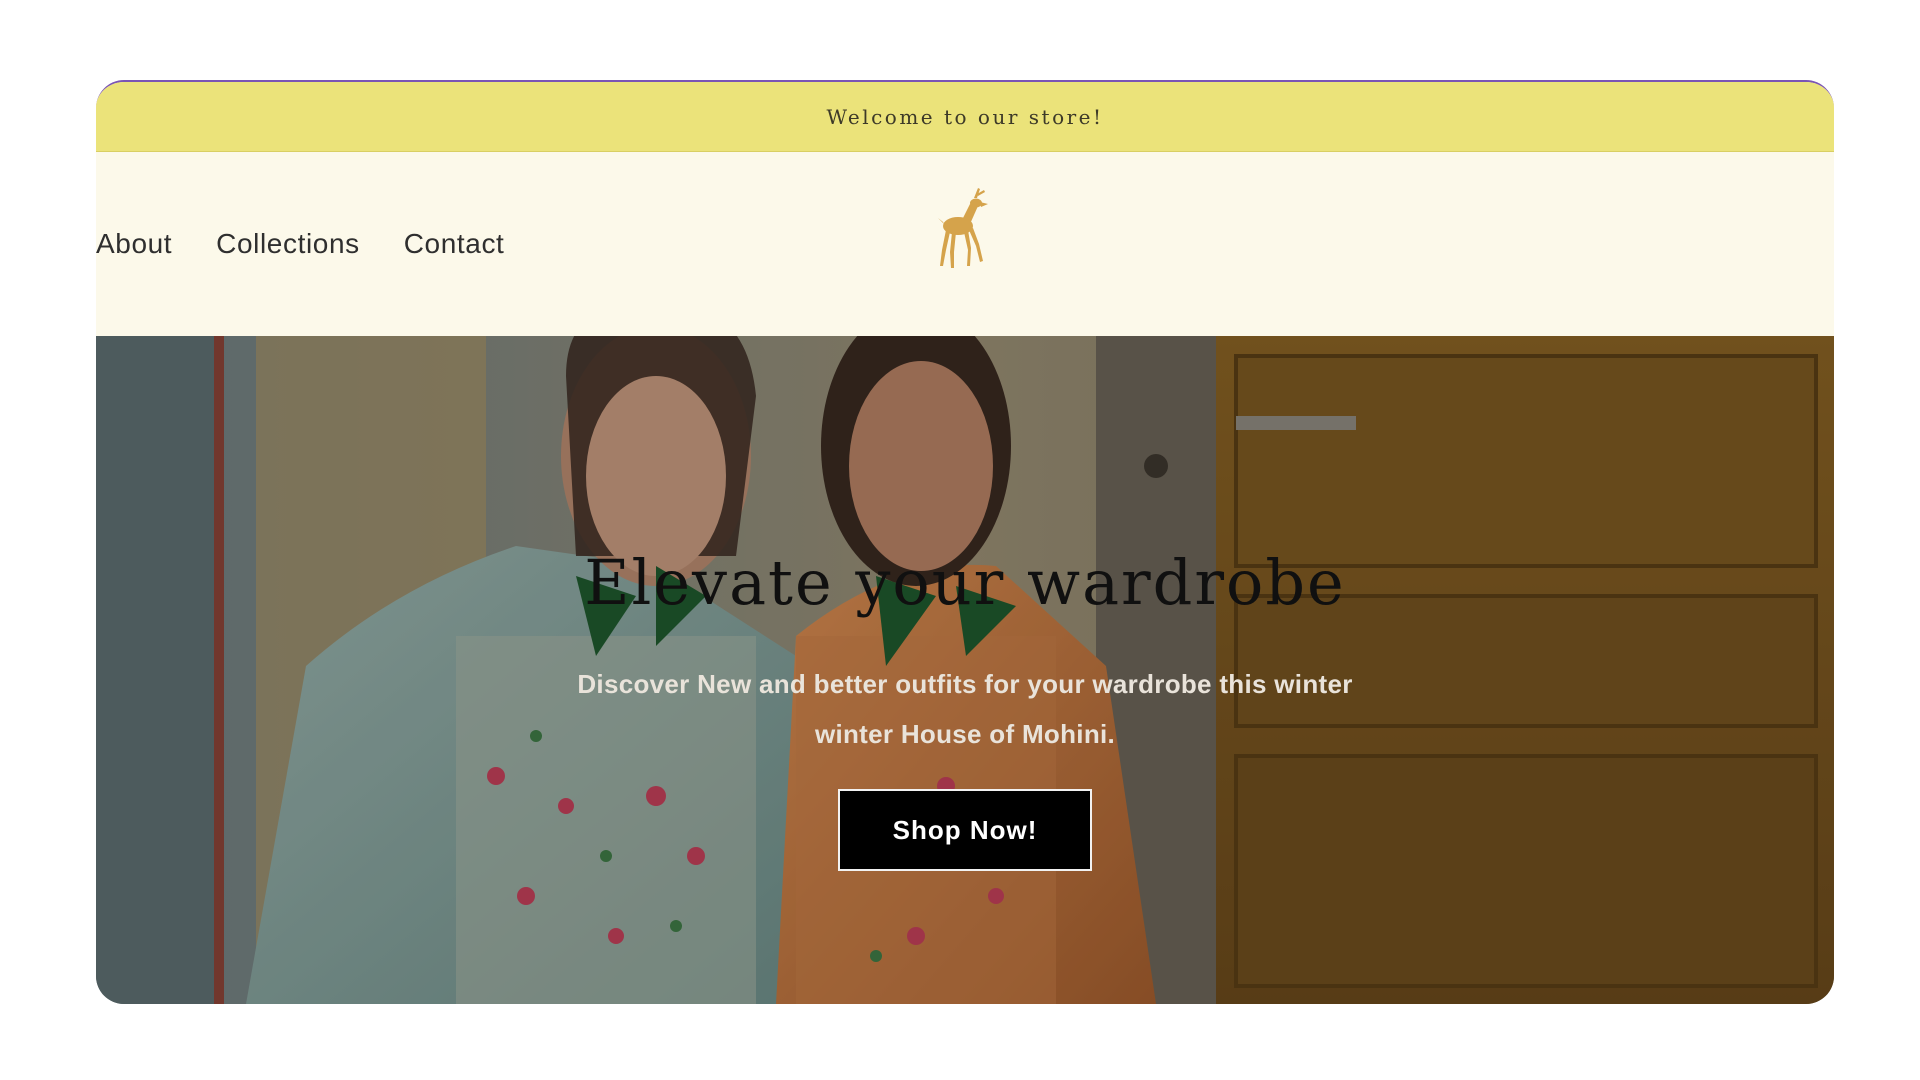 This screenshot has width=1920, height=1080. Describe the element at coordinates (454, 244) in the screenshot. I see `nav-link-contact: Contact` at that location.